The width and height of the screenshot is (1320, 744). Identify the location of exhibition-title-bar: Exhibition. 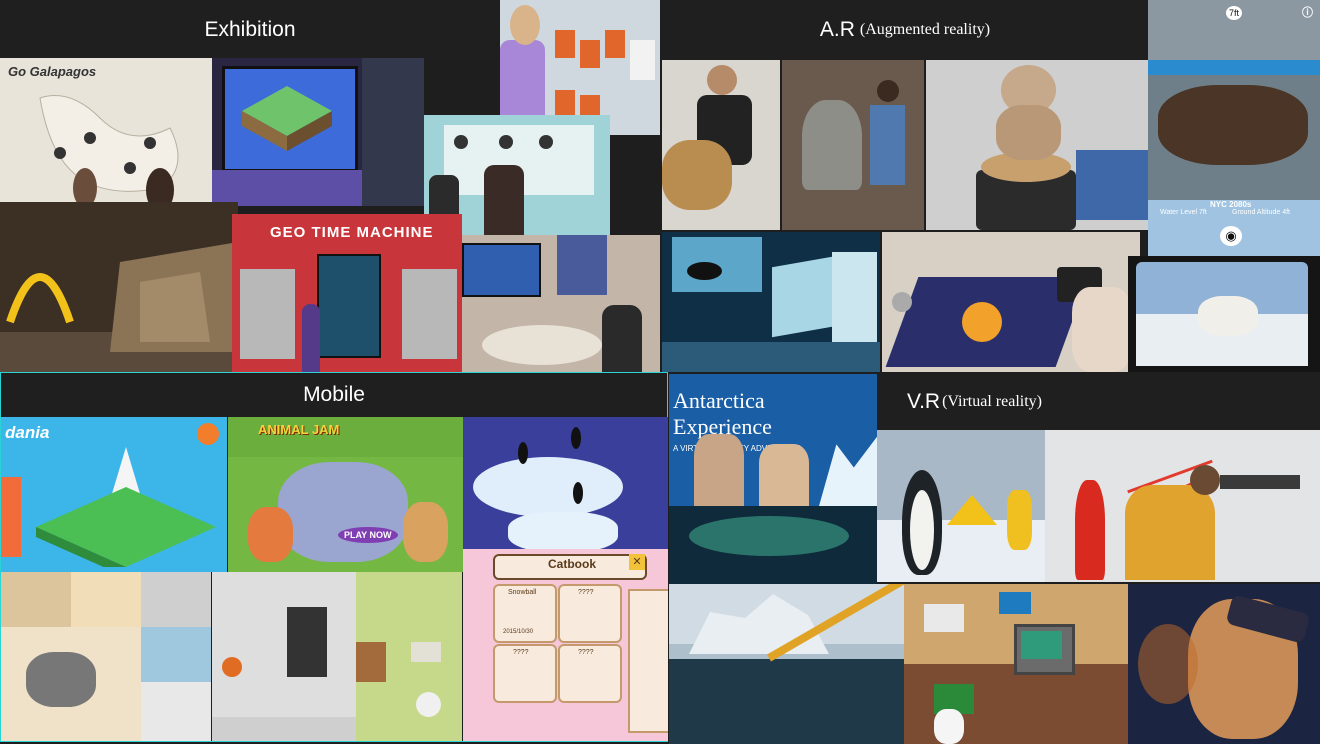
(250, 30).